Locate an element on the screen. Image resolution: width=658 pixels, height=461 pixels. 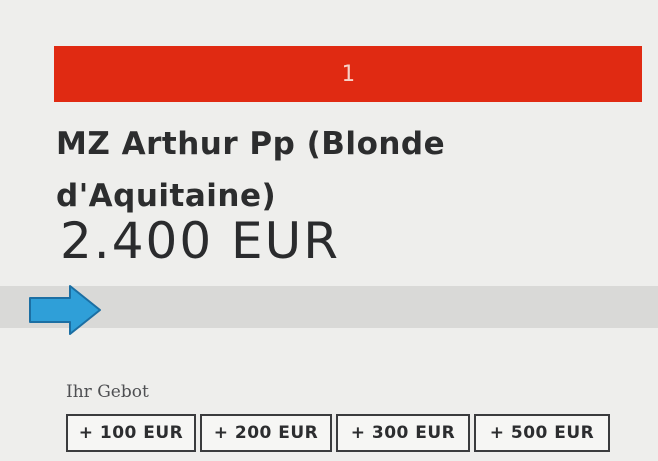
lot-title: MZ Arthur Pp (Blonde d'Aquitaine) is located at coordinates (251, 170).